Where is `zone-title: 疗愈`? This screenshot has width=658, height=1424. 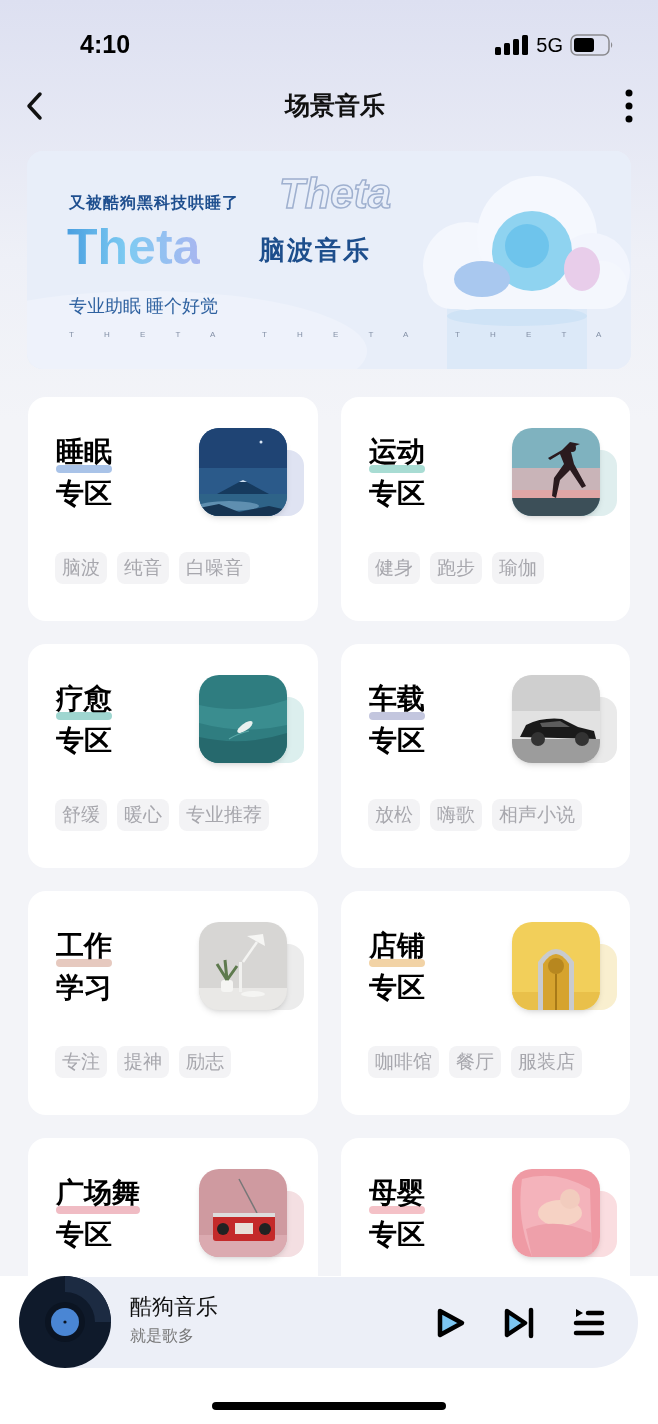 zone-title: 疗愈 is located at coordinates (84, 699).